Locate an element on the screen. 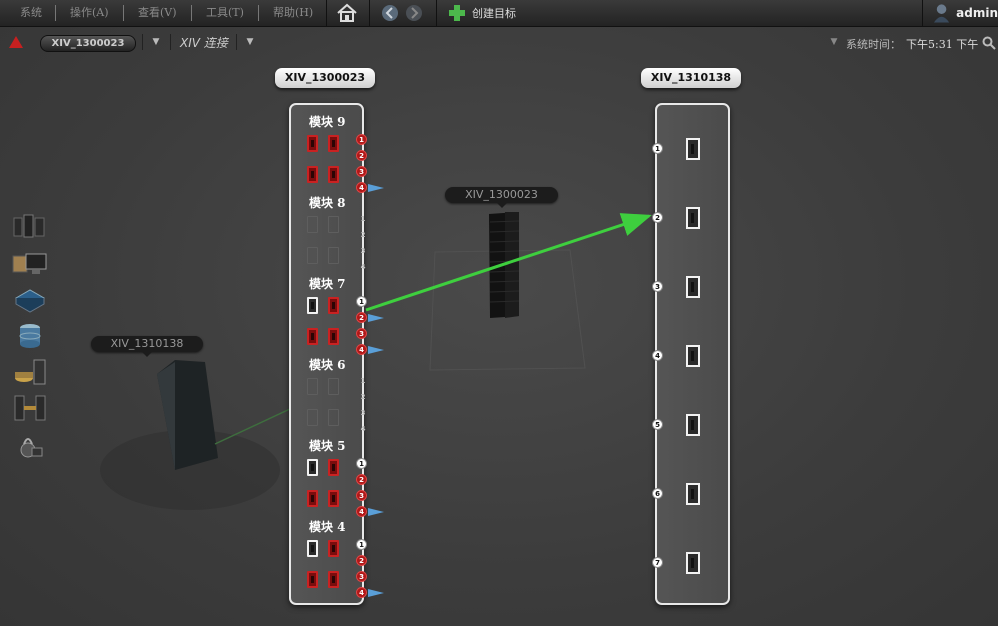  module-label: 模块 4 is located at coordinates (327, 527).